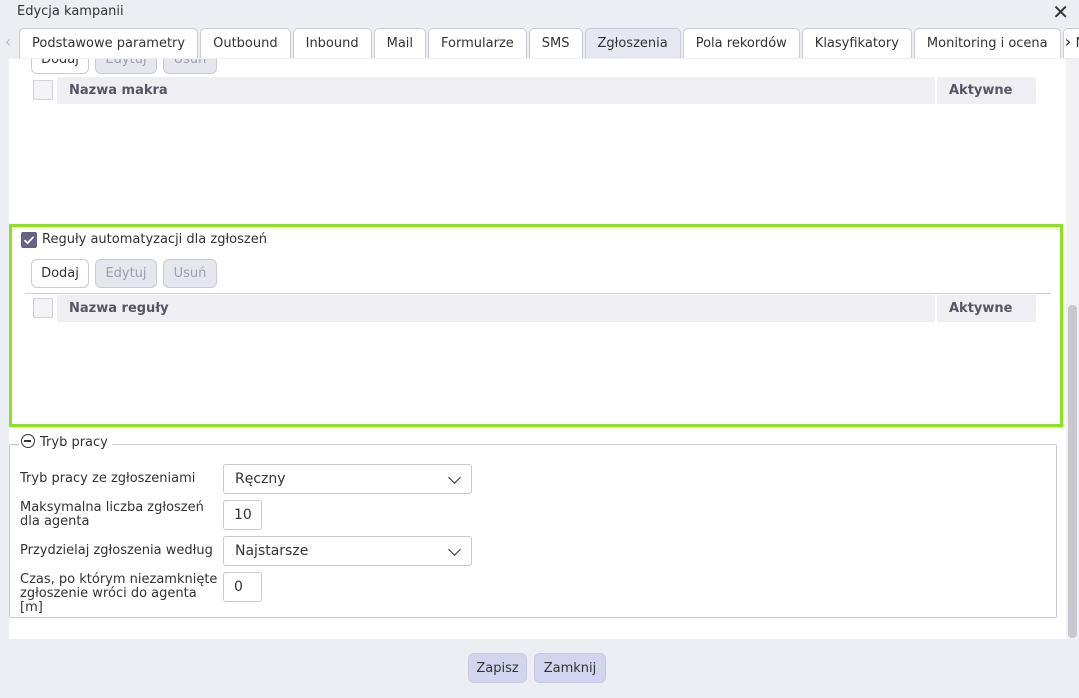 The image size is (1079, 698). I want to click on tab-inbound: Inbound, so click(332, 43).